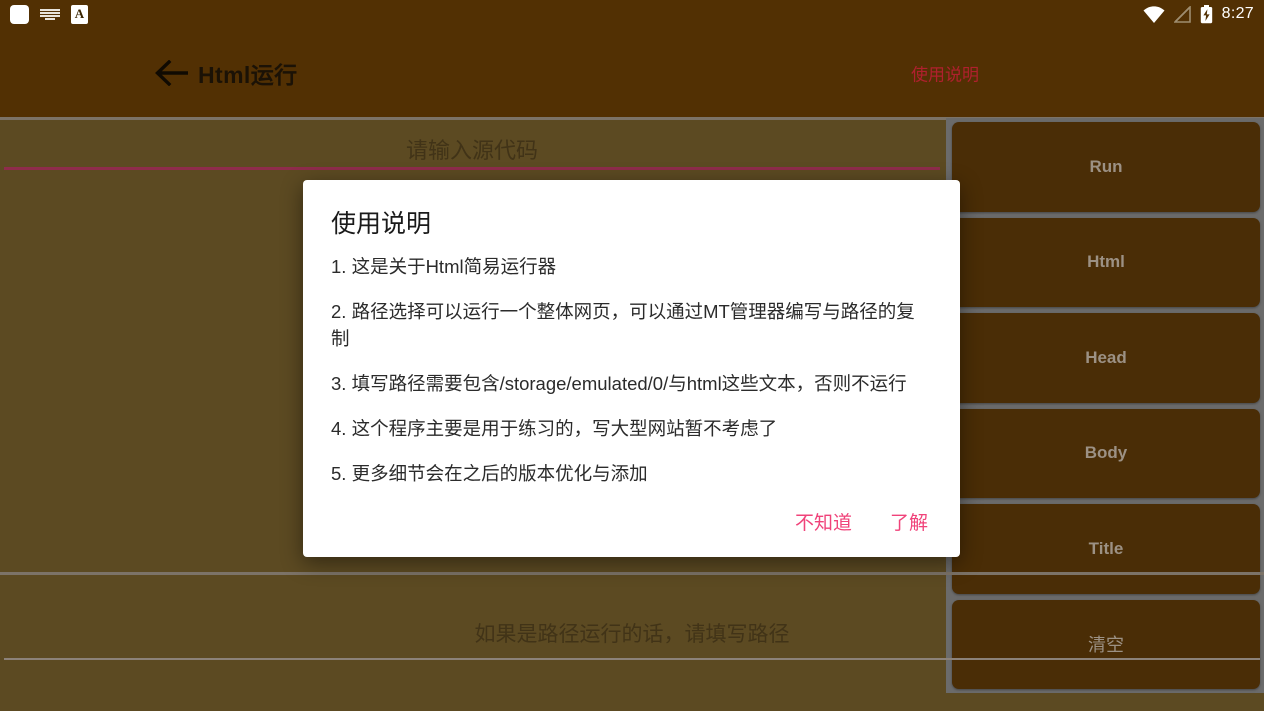  I want to click on dialog-line-2: 2. 路径选择可以运行一个整体网页，可以通过MT管理器编写与路径的复制, so click(623, 325).